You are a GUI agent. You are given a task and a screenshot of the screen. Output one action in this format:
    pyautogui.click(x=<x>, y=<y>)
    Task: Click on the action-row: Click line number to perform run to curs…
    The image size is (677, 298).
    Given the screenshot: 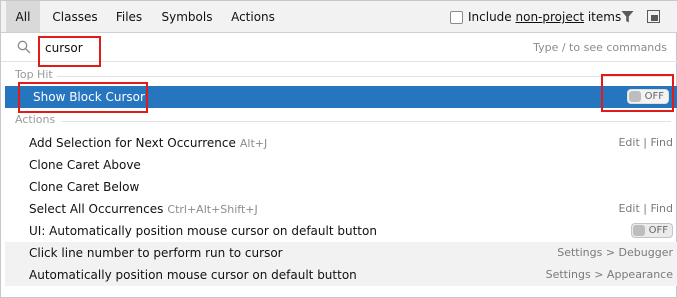 What is the action you would take?
    pyautogui.click(x=341, y=253)
    